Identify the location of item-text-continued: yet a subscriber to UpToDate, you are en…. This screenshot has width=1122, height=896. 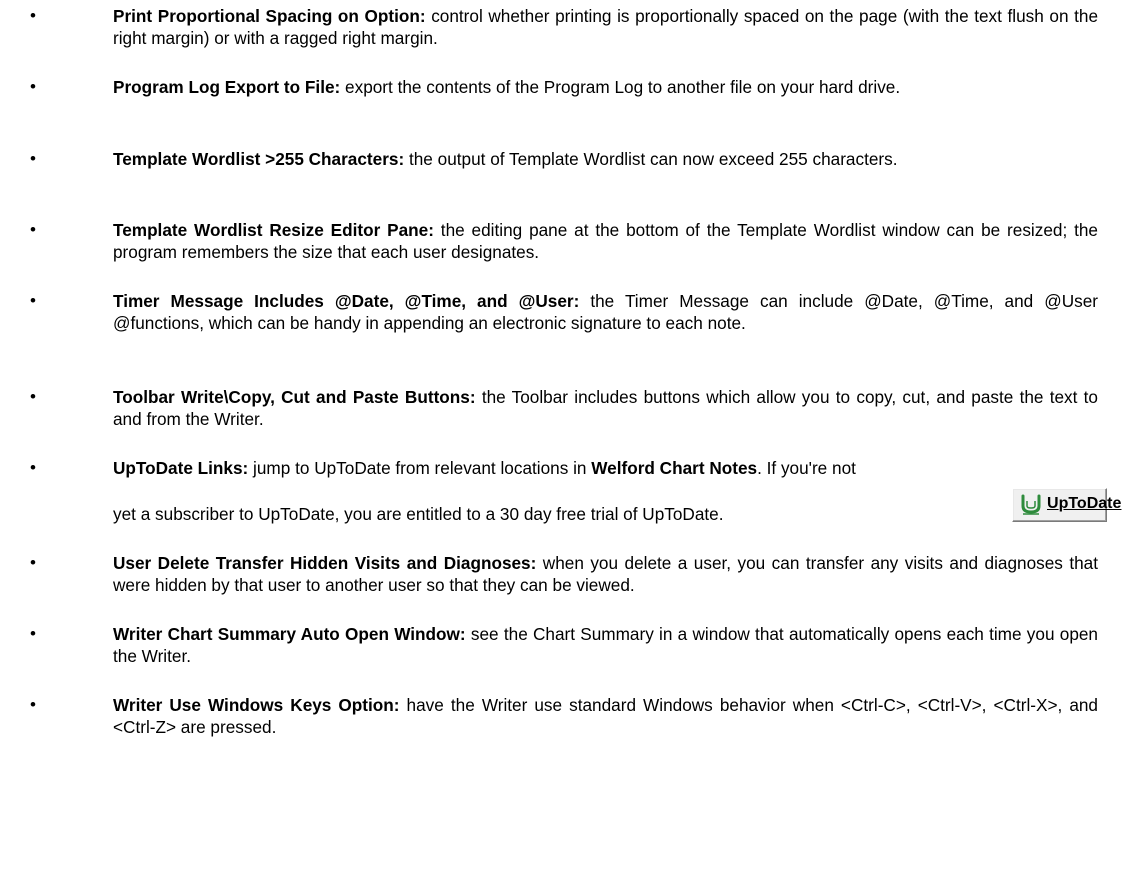
(605, 514).